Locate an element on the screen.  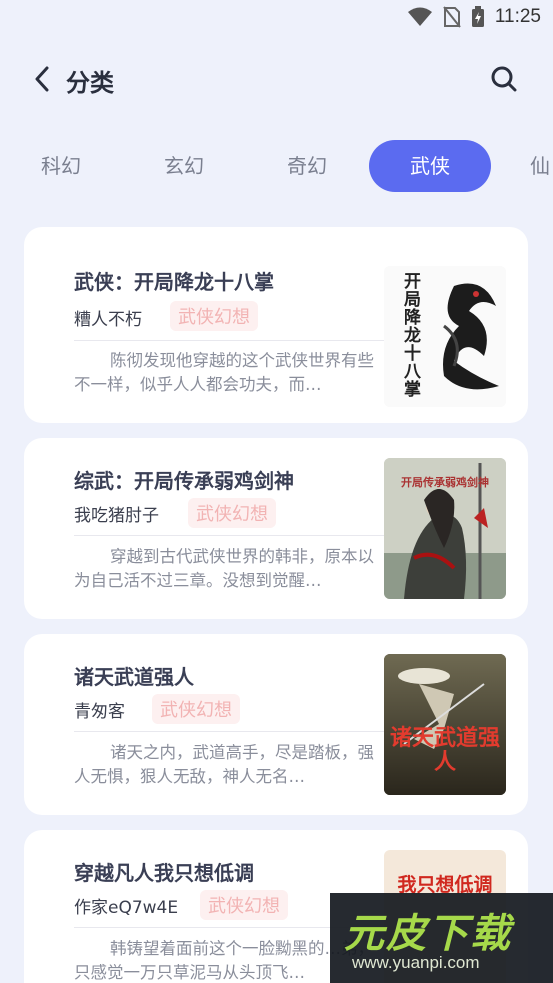
watermark: 元皮下载 www.yuanpi.com is located at coordinates (441, 938).